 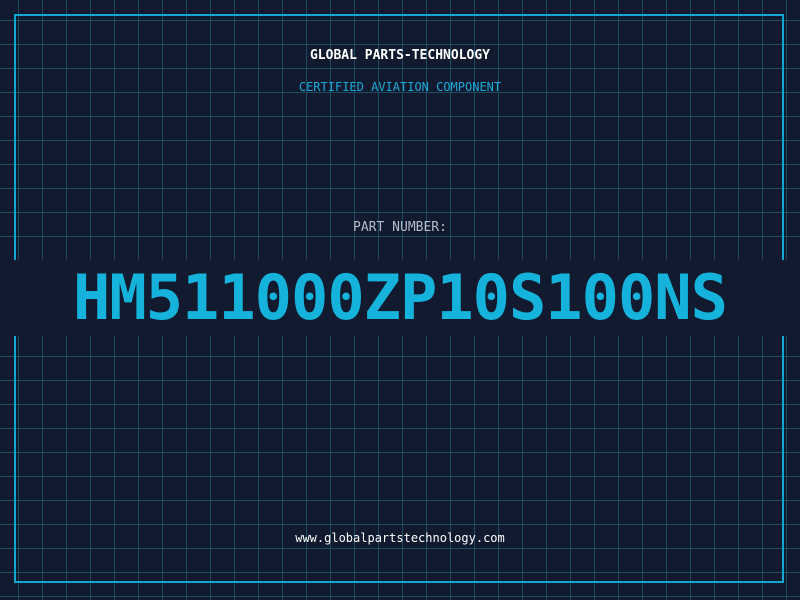 I want to click on company-name: GLOBAL PARTS-TECHNOLOGY, so click(x=399, y=55).